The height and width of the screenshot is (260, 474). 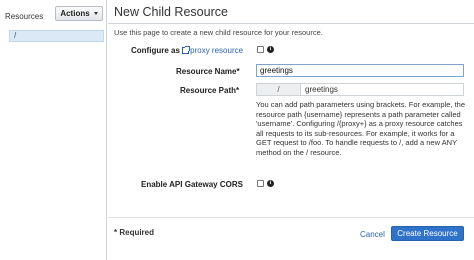 I want to click on proxy-resource-link-text: proxy resource, so click(x=217, y=50).